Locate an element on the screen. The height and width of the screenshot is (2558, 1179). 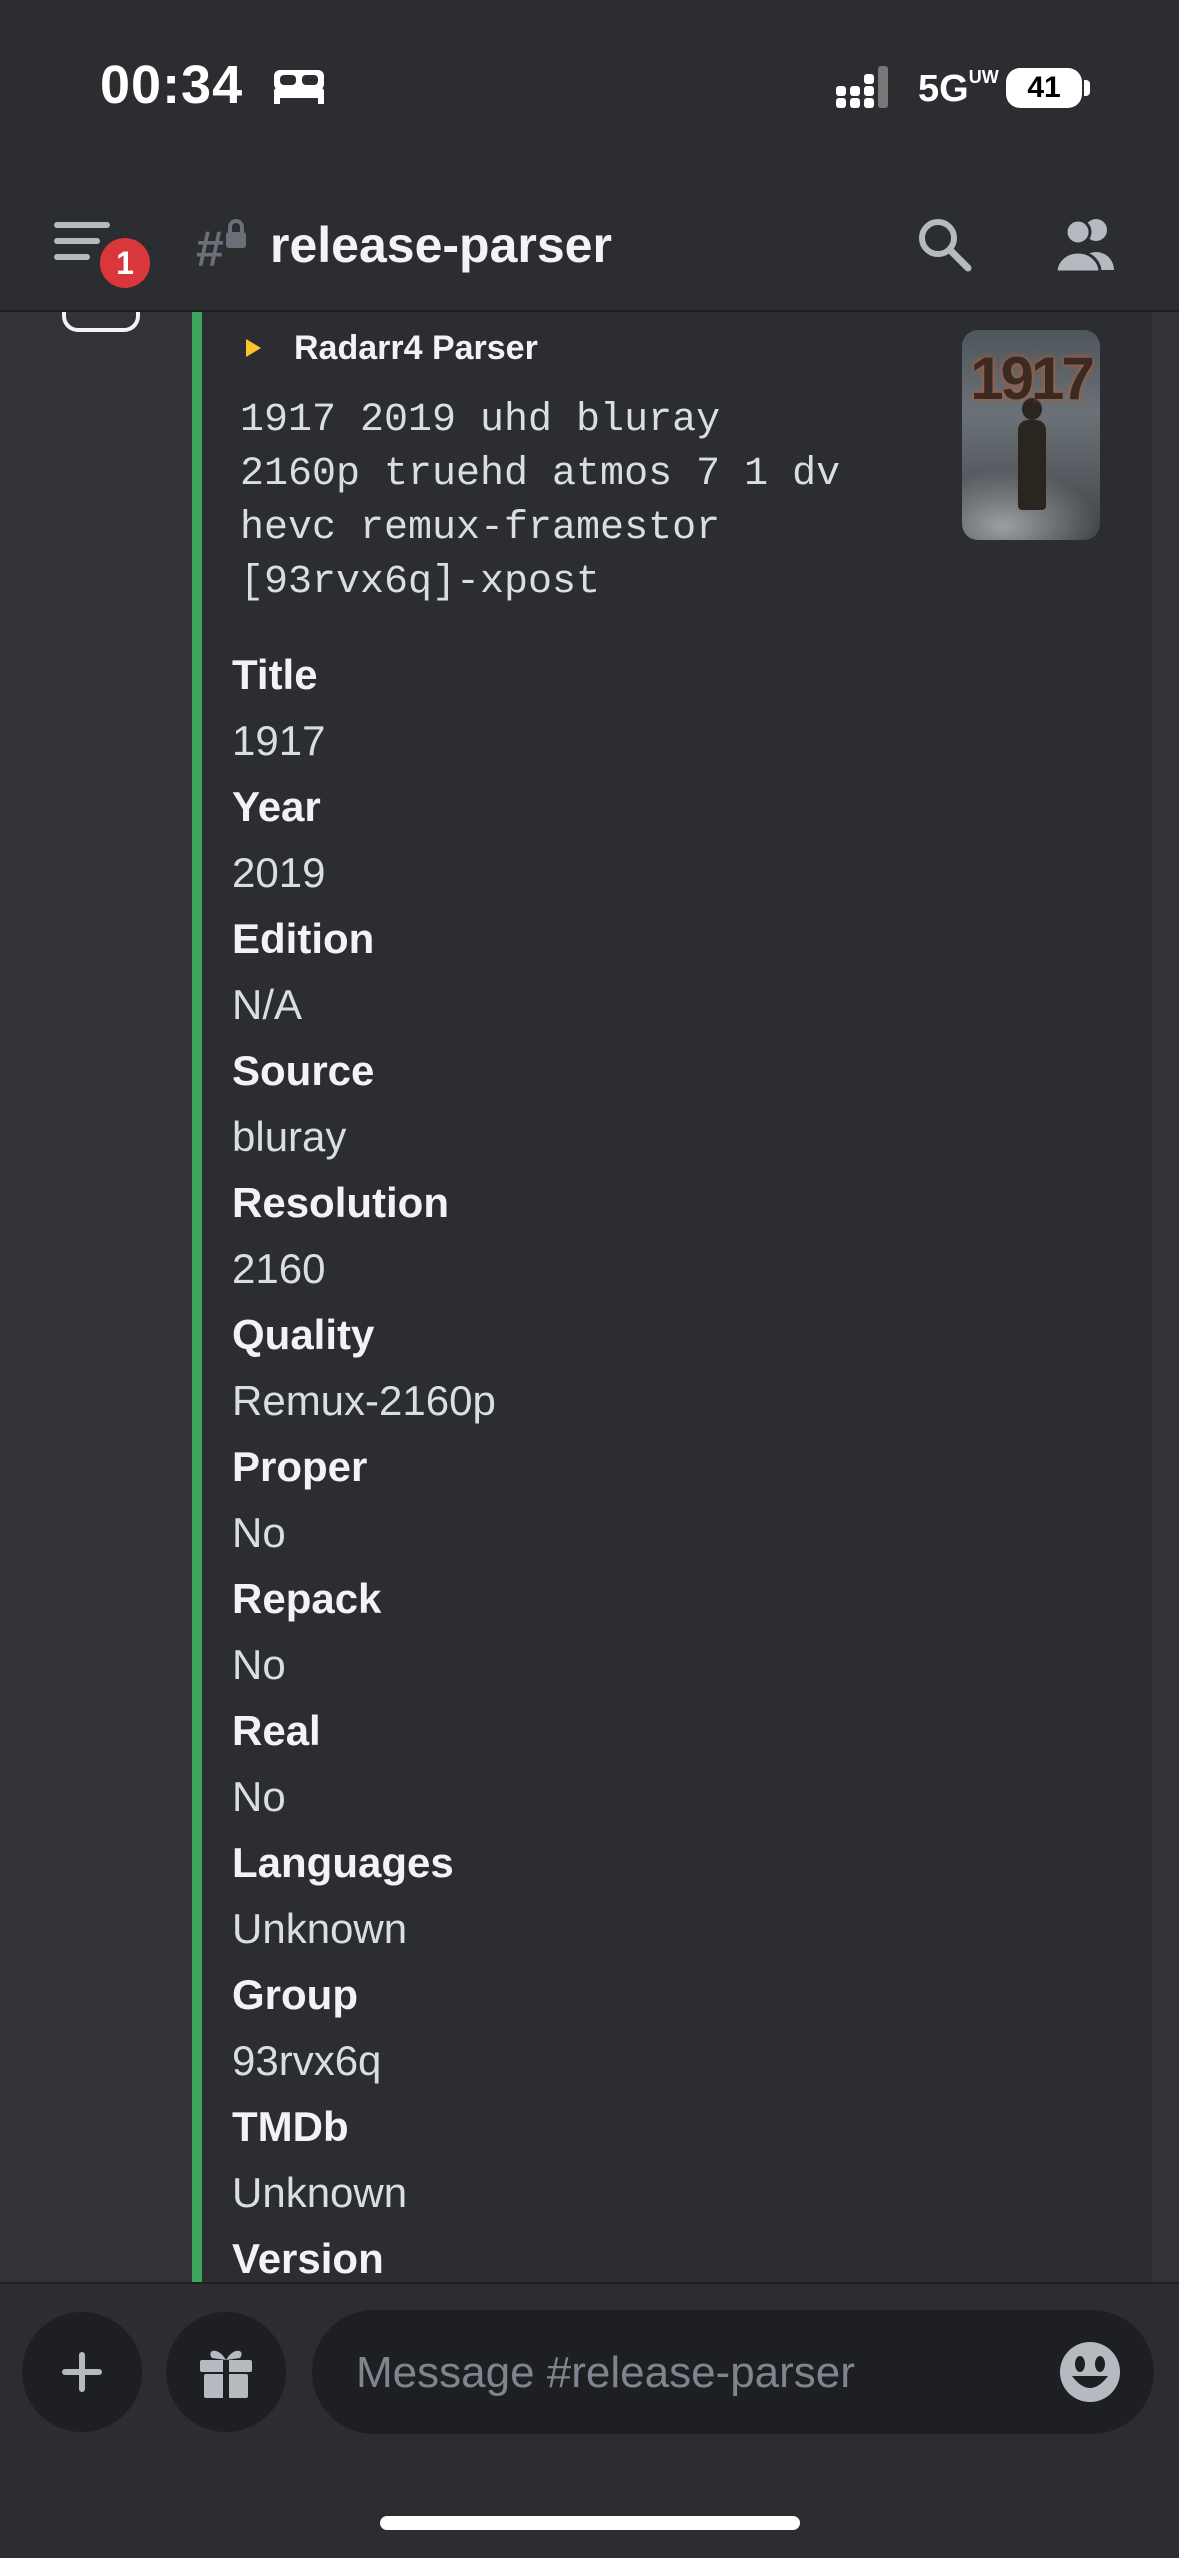
field-name: Group is located at coordinates (295, 1994).